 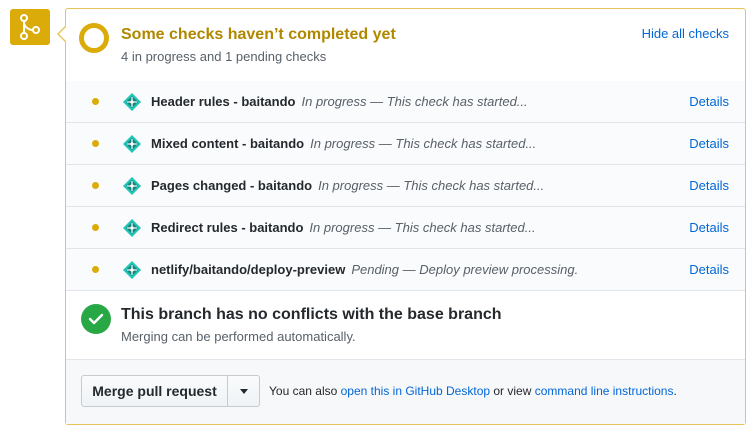 What do you see at coordinates (62, 34) in the screenshot?
I see `box-pointer-fill` at bounding box center [62, 34].